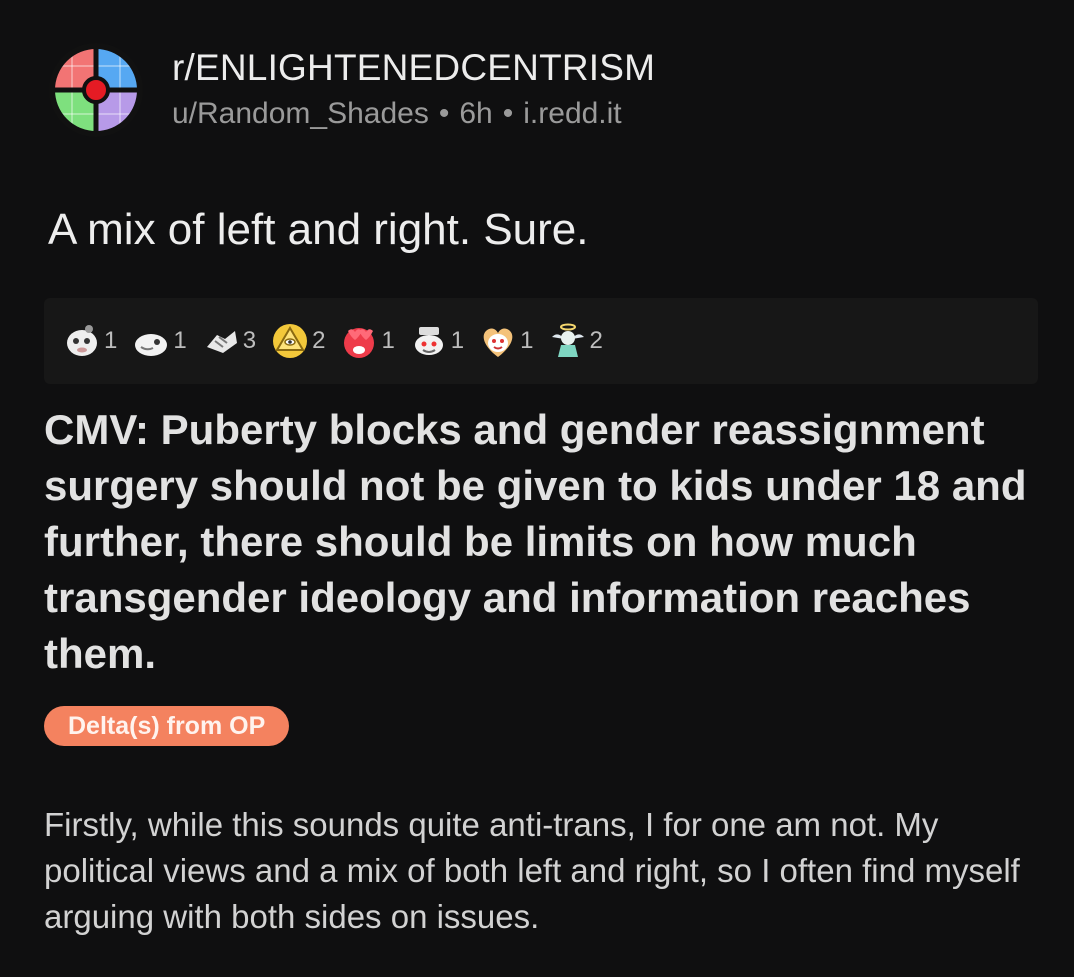 This screenshot has width=1074, height=977. I want to click on post-age: 6h, so click(476, 113).